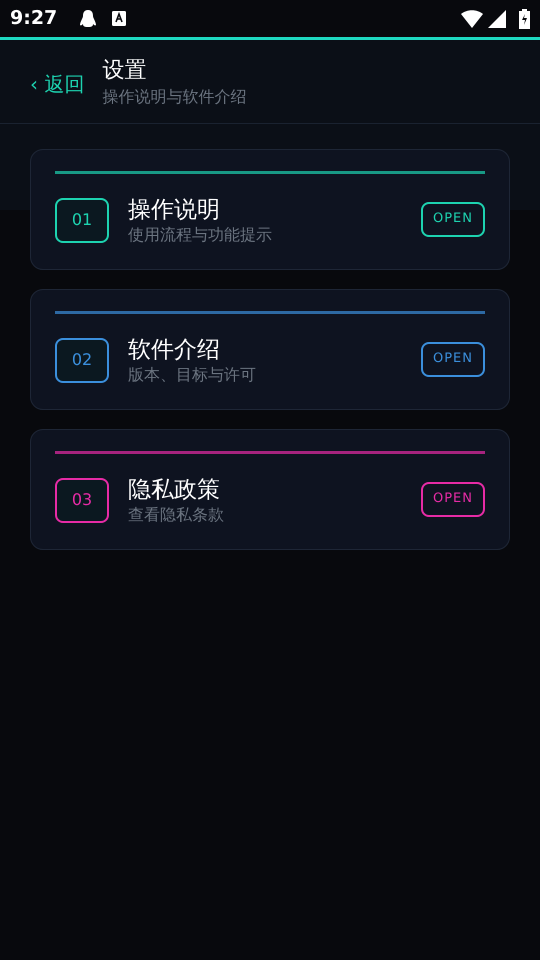 This screenshot has height=960, width=540. I want to click on card-title: 操作说明, so click(174, 210).